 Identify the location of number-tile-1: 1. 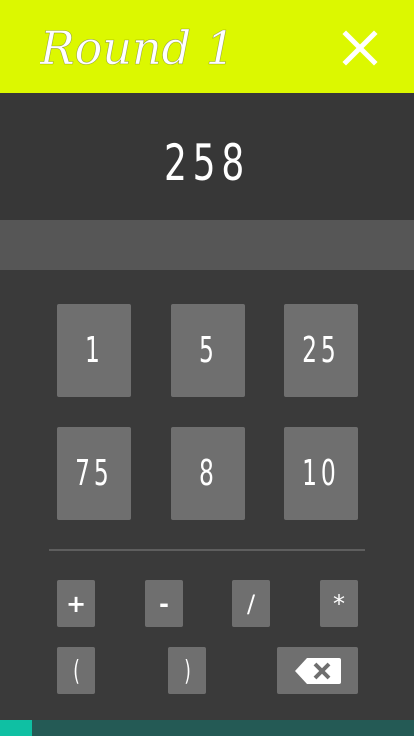
(94, 350).